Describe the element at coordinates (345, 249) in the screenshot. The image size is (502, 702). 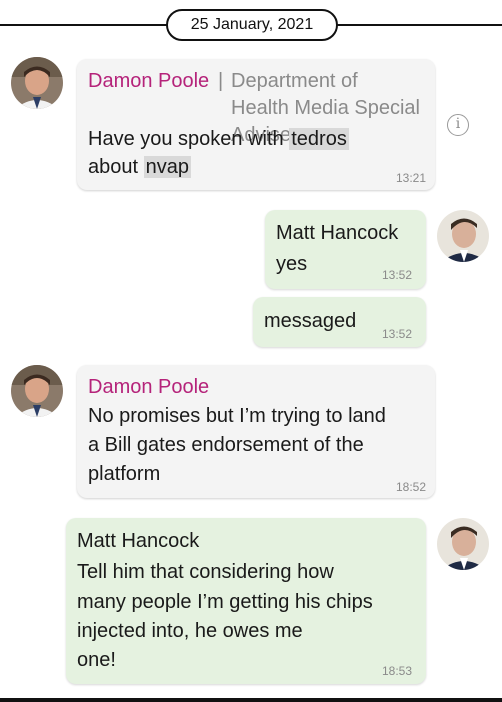
I see `message-bubble-matt-1: Matt Hancock yes 13:52` at that location.